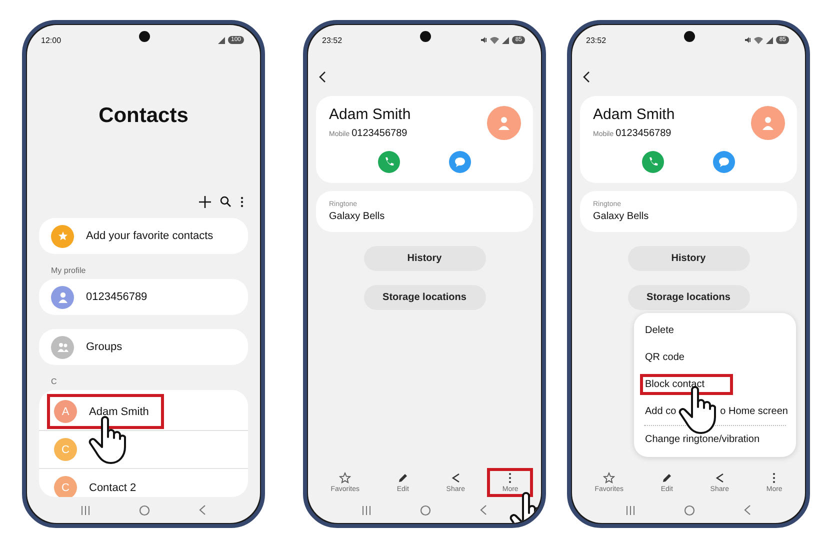 This screenshot has height=551, width=833. What do you see at coordinates (660, 330) in the screenshot?
I see `menu-item: Delete` at bounding box center [660, 330].